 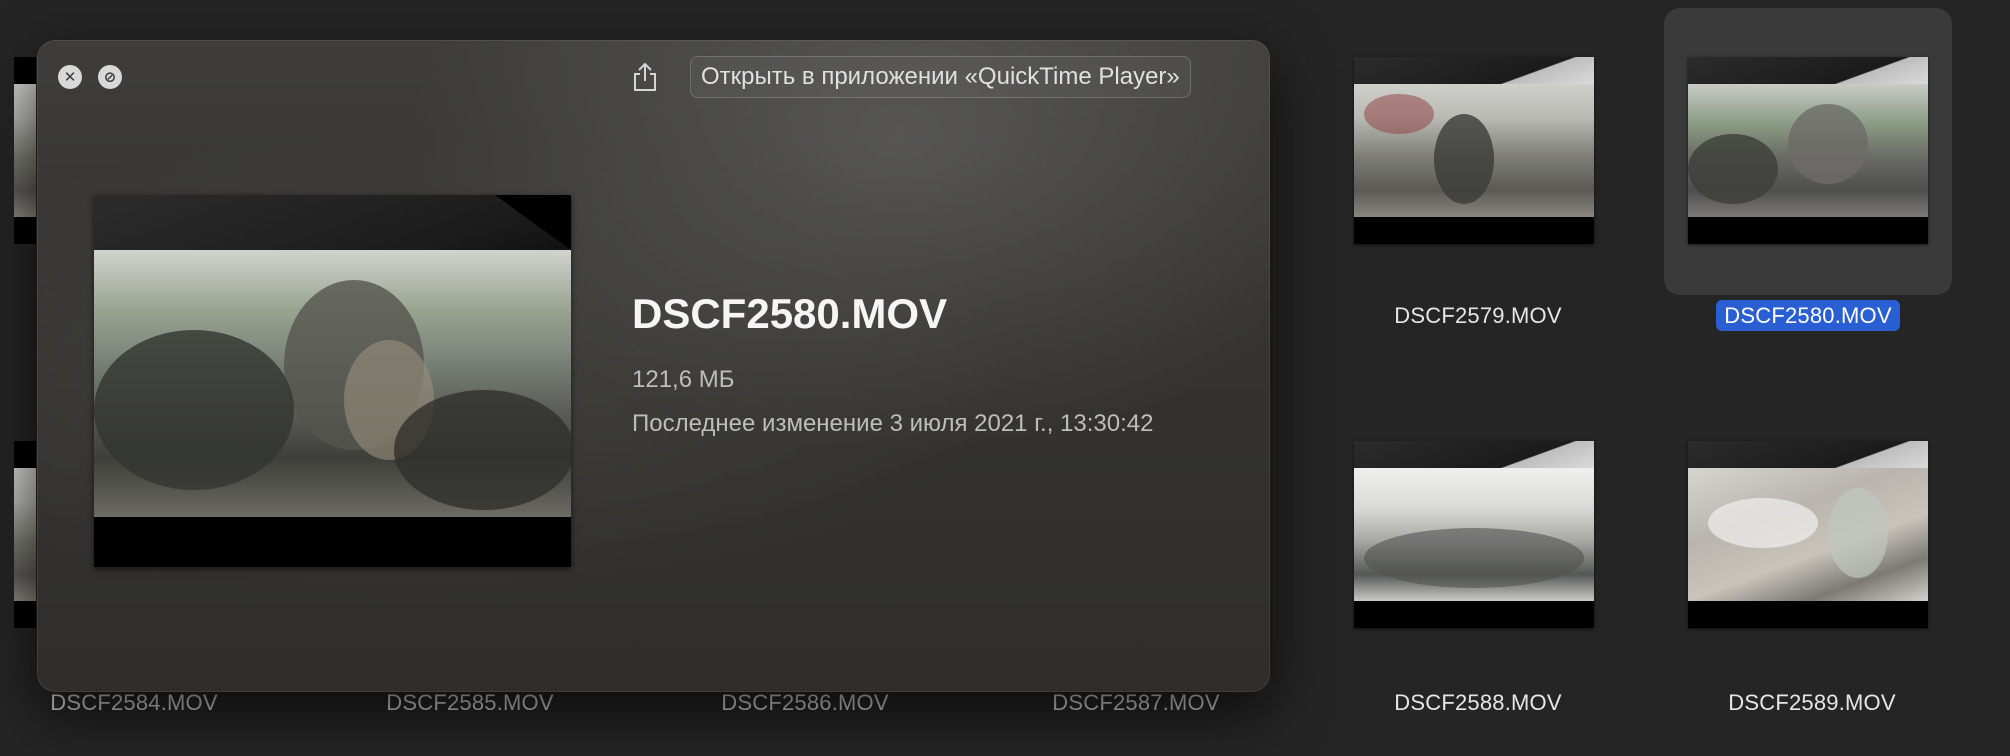 I want to click on file-name: DSCF2587.MOV, so click(x=1136, y=703).